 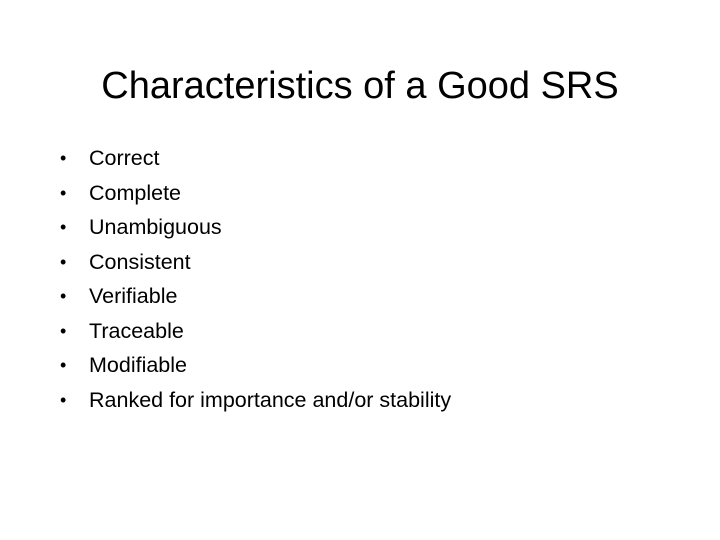 I want to click on slide-title: Characteristics of a Good SRS, so click(x=360, y=86).